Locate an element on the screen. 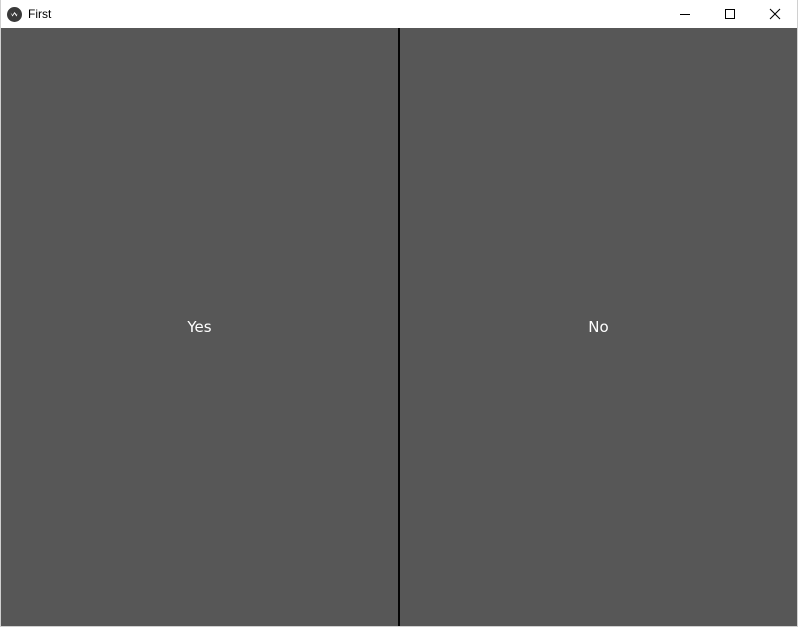 This screenshot has width=798, height=627. minimize-icon is located at coordinates (685, 14).